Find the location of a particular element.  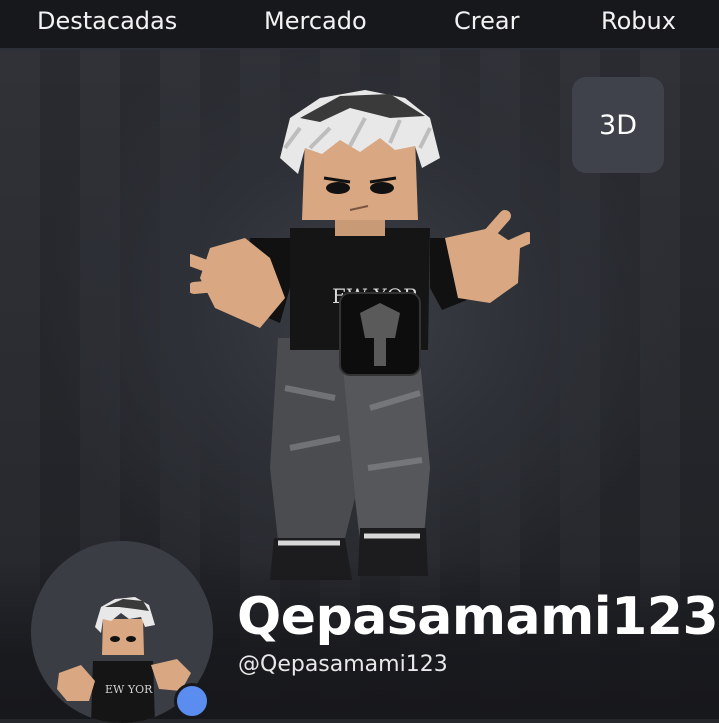

svg-text: EW YOR is located at coordinates (129, 689).